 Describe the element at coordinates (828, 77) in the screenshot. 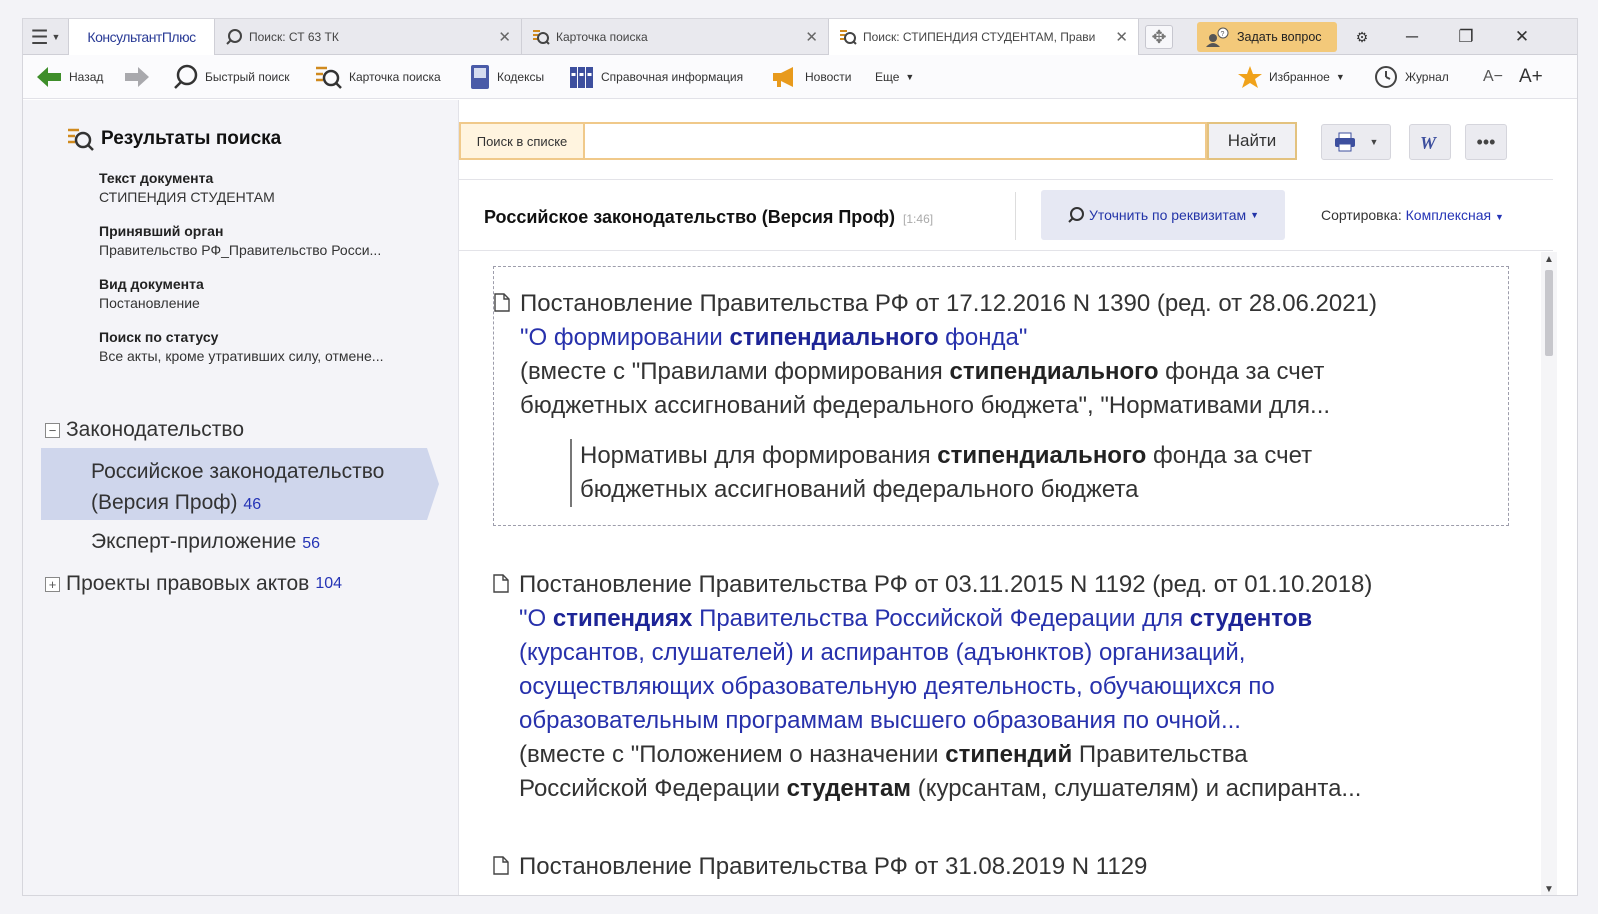

I see `news-label: Новости` at that location.